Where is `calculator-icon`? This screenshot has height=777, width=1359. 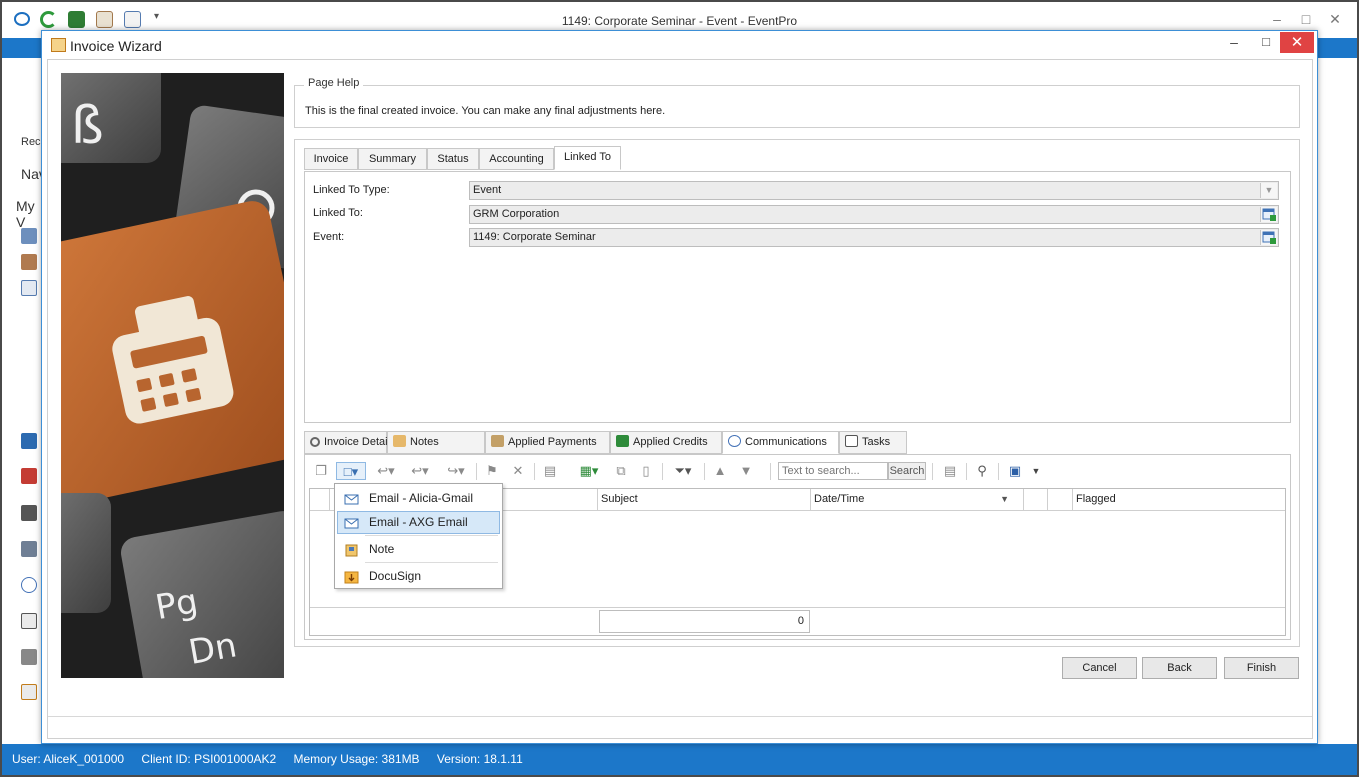
calculator-icon is located at coordinates (29, 657).